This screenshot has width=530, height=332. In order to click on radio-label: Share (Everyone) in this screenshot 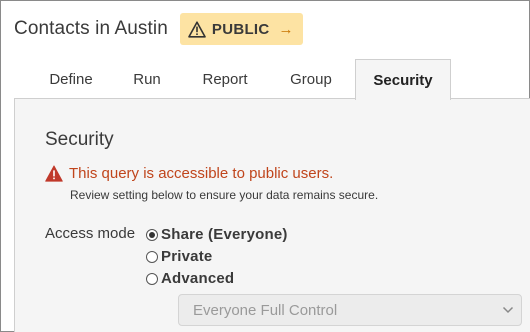, I will do `click(224, 234)`.